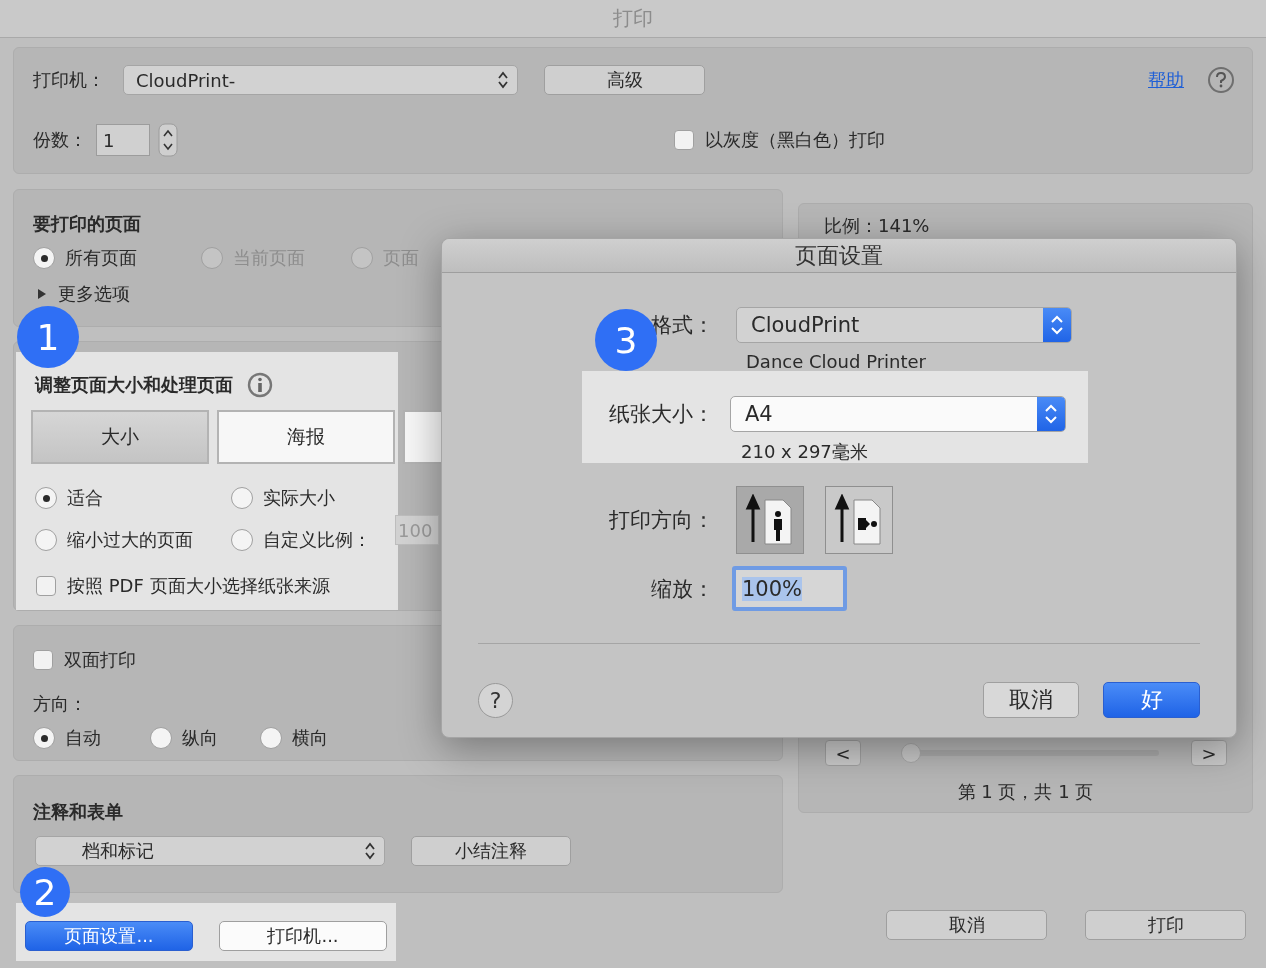 This screenshot has width=1266, height=968. Describe the element at coordinates (661, 520) in the screenshot. I see `orientation-label: 打印方向：` at that location.